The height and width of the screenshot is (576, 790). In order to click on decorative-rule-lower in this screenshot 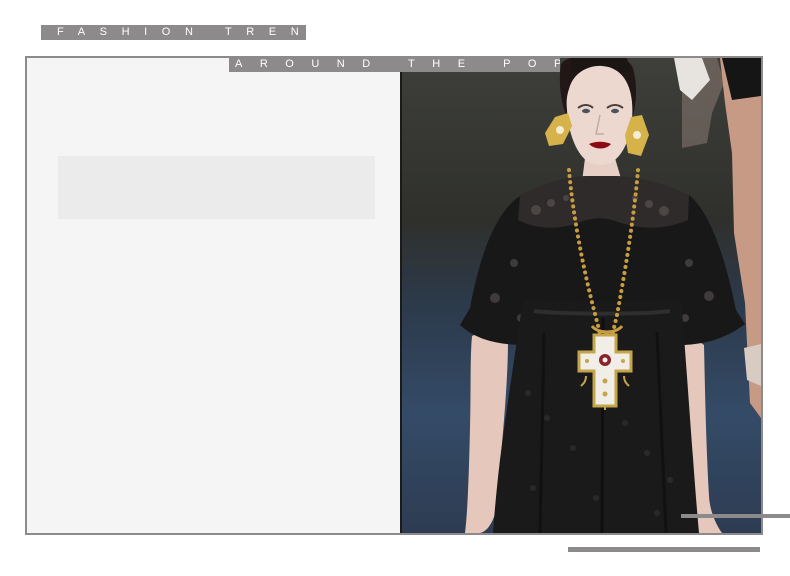, I will do `click(664, 549)`.